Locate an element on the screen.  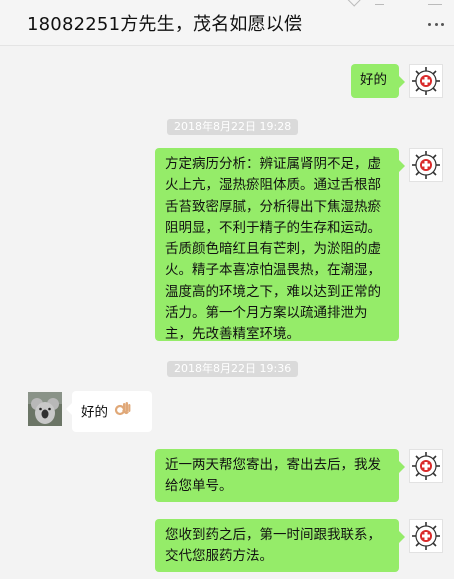
contact-avatar is located at coordinates (45, 409).